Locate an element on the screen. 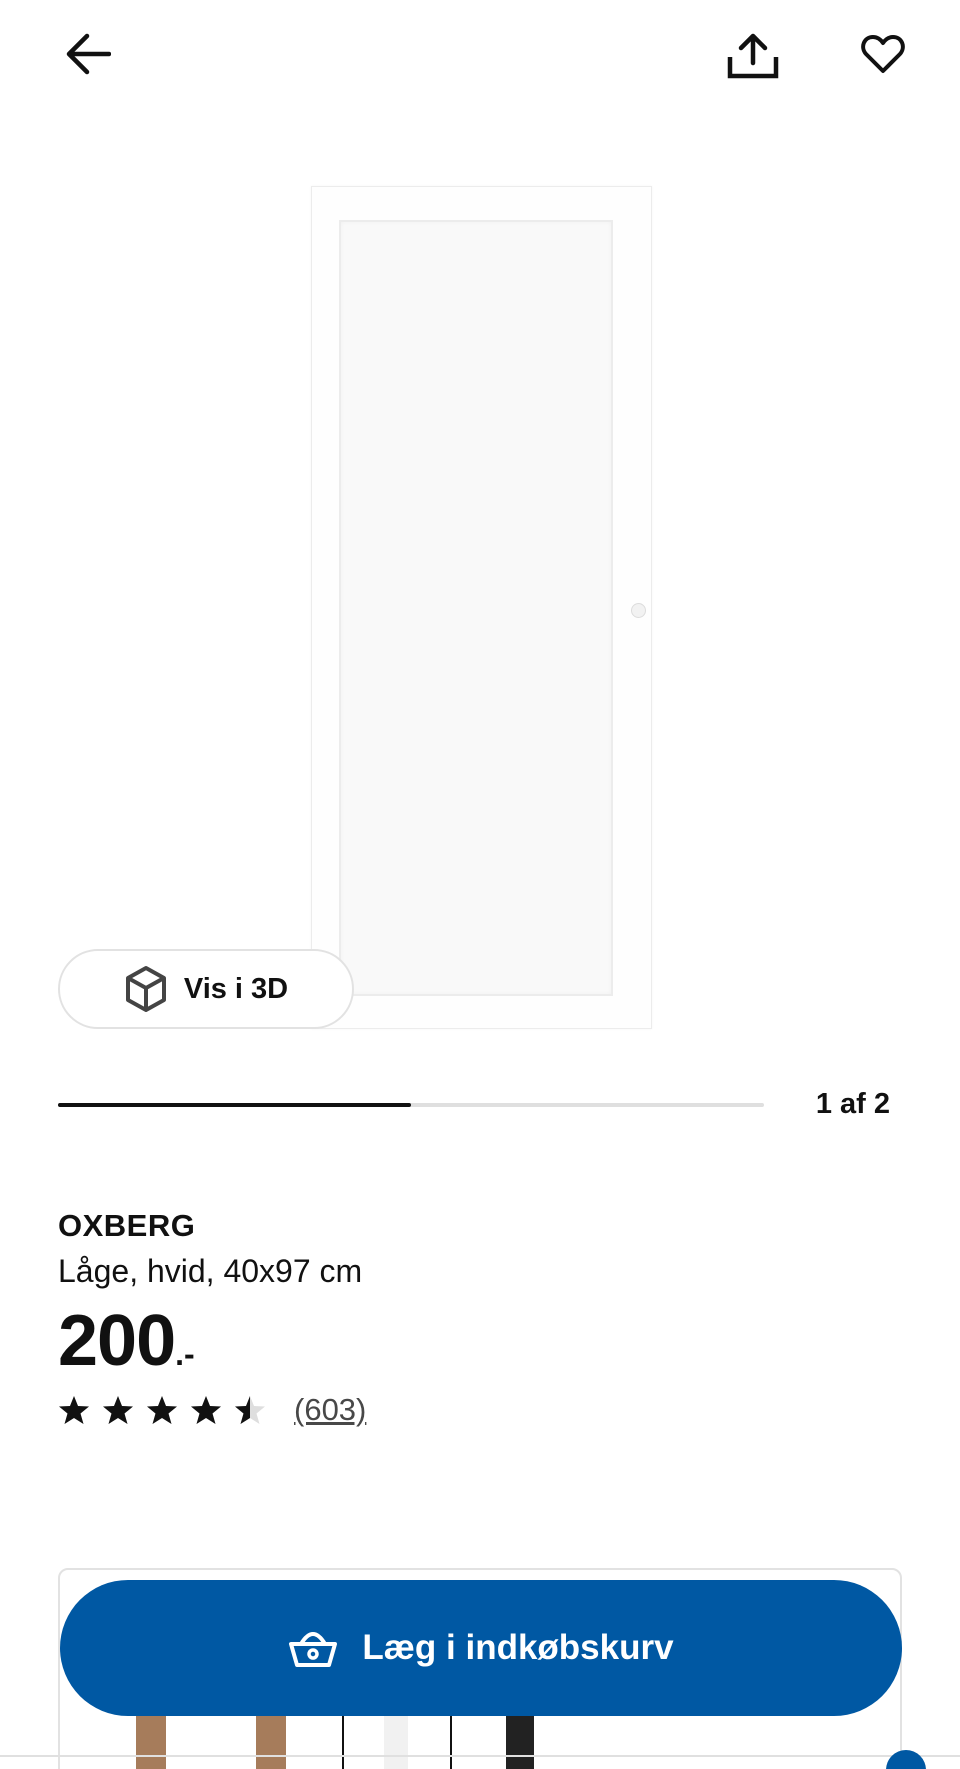 The width and height of the screenshot is (960, 1769). product-description: Låge, hvid, 40x97 cm is located at coordinates (210, 1271).